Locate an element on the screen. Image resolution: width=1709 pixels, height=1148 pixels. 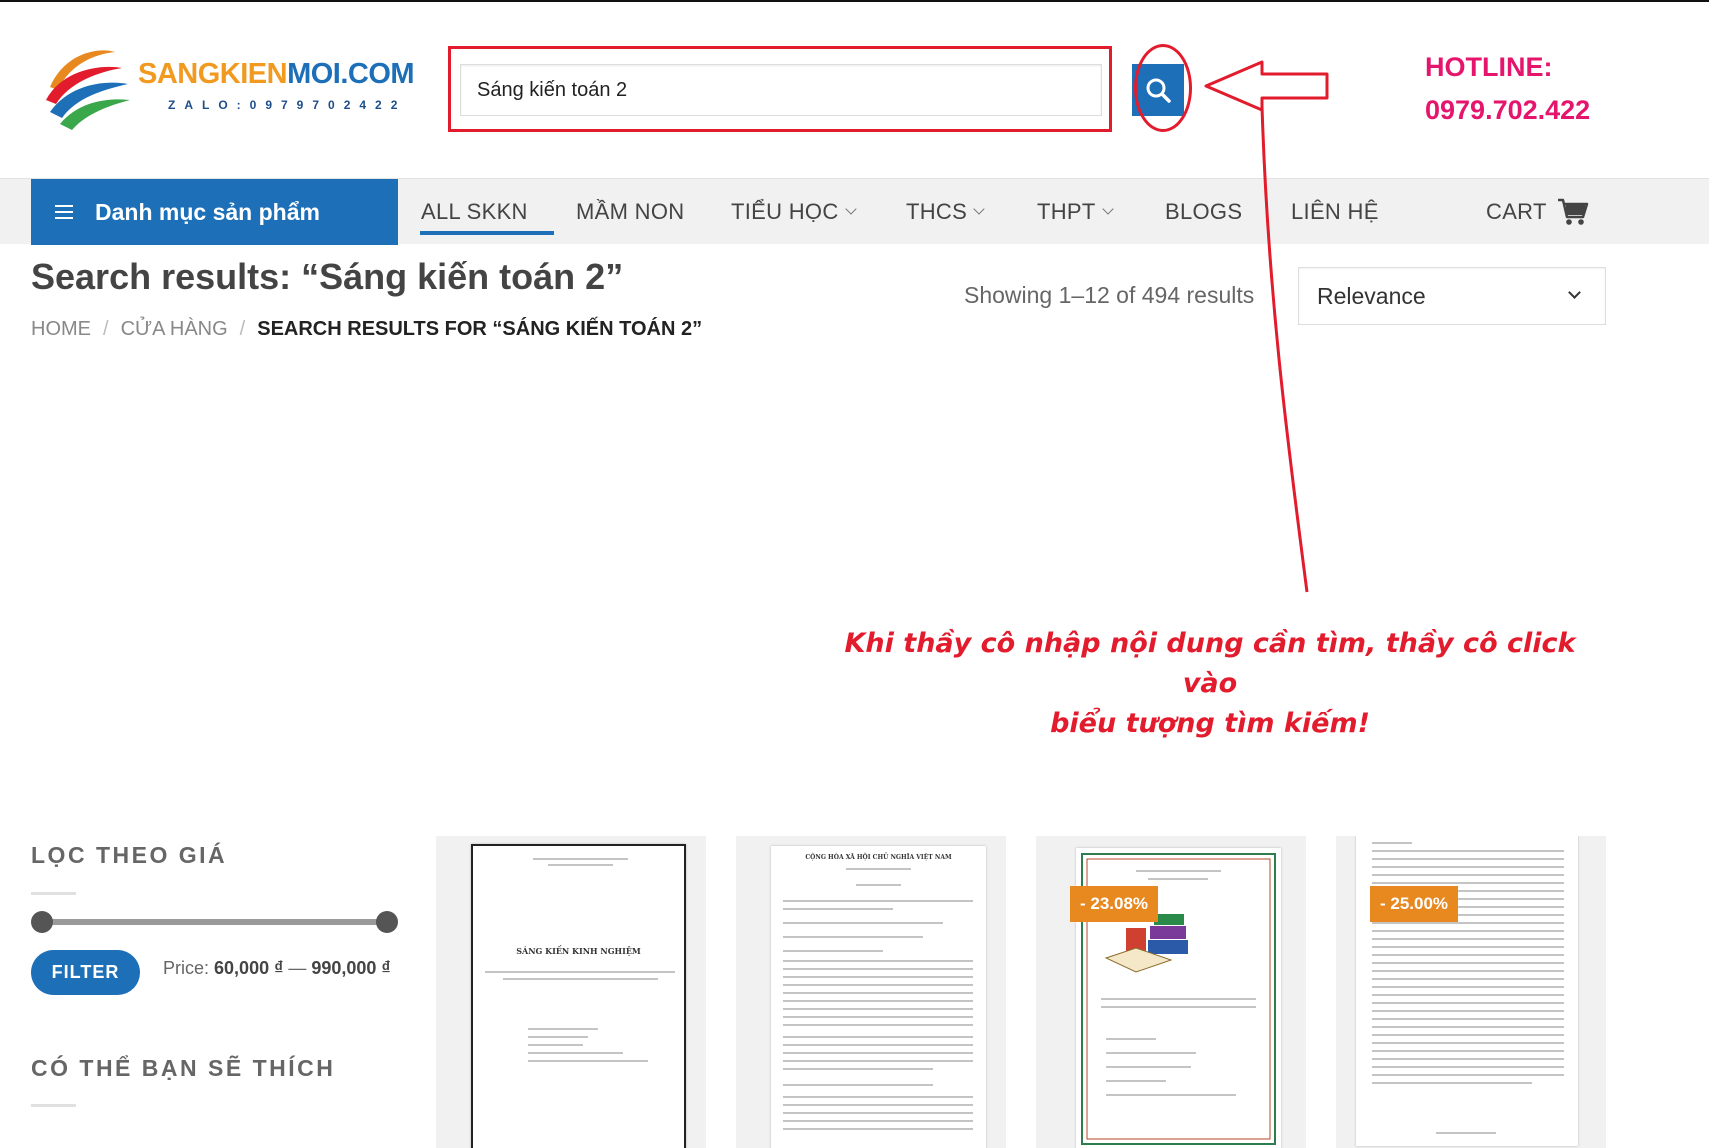
nav-item-blogs: BLOGS is located at coordinates (1203, 212).